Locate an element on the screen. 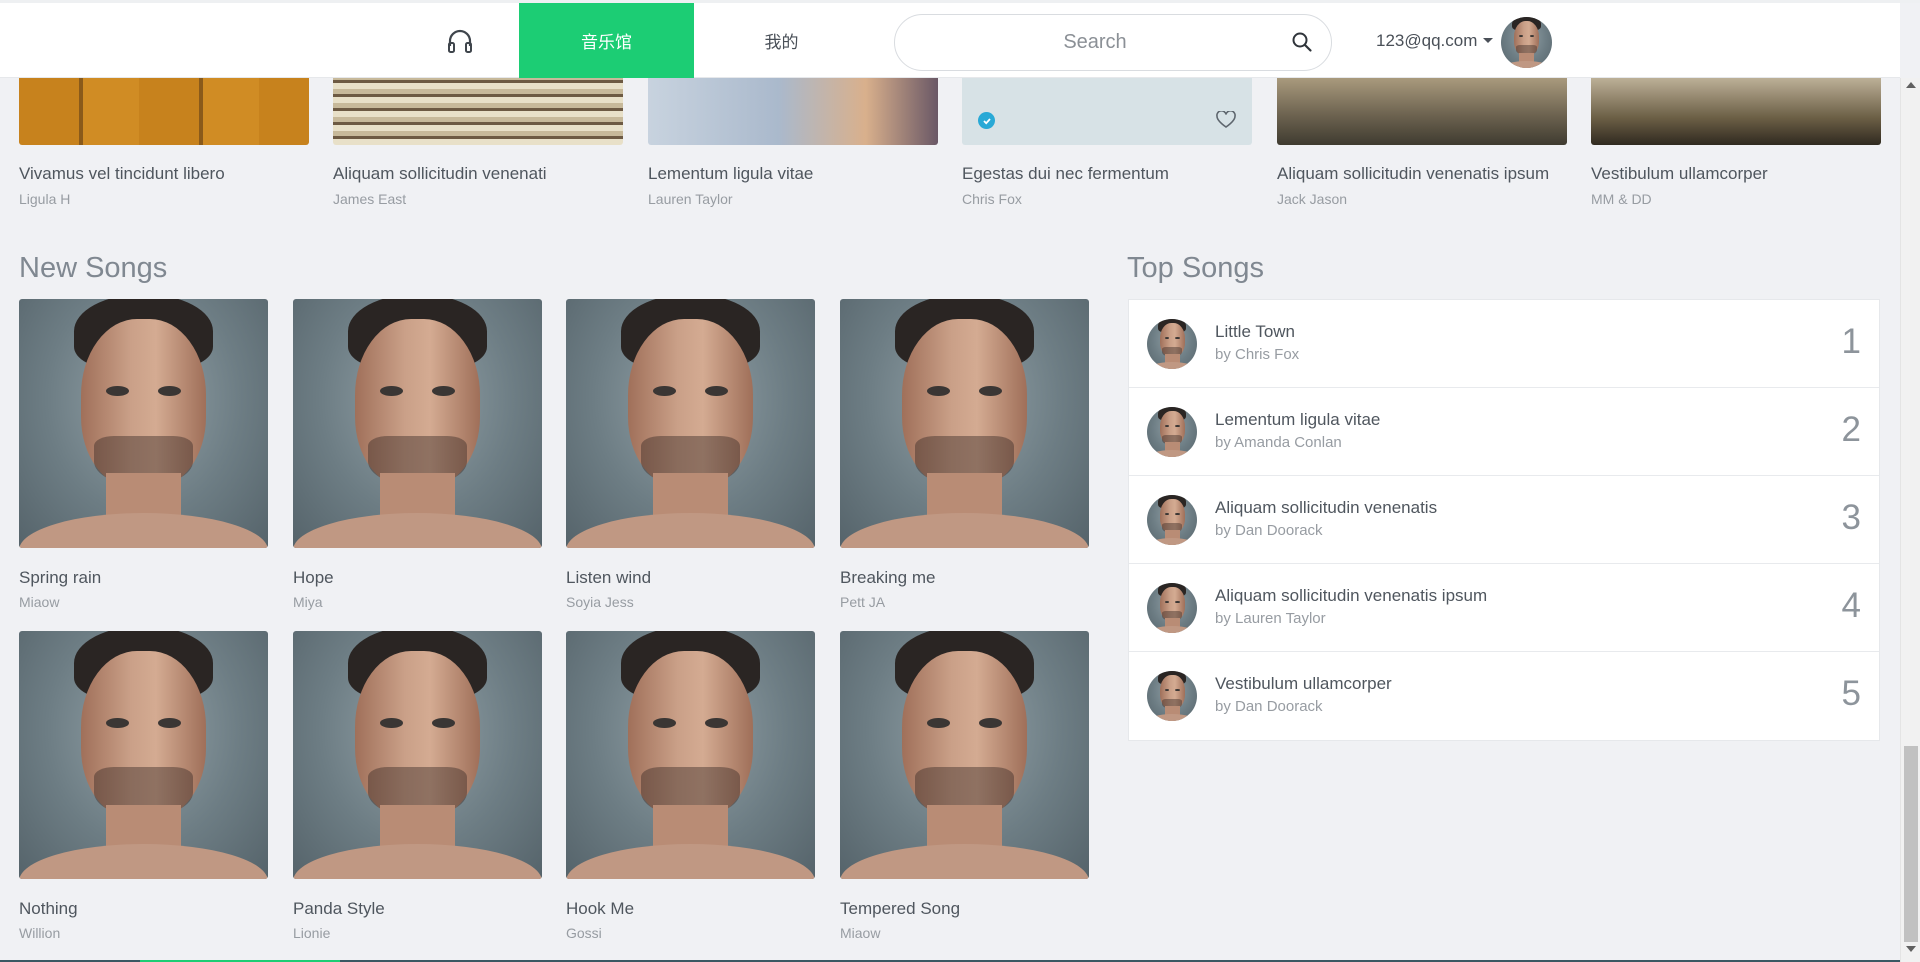 The height and width of the screenshot is (962, 1920). song-title: Panda Style is located at coordinates (339, 909).